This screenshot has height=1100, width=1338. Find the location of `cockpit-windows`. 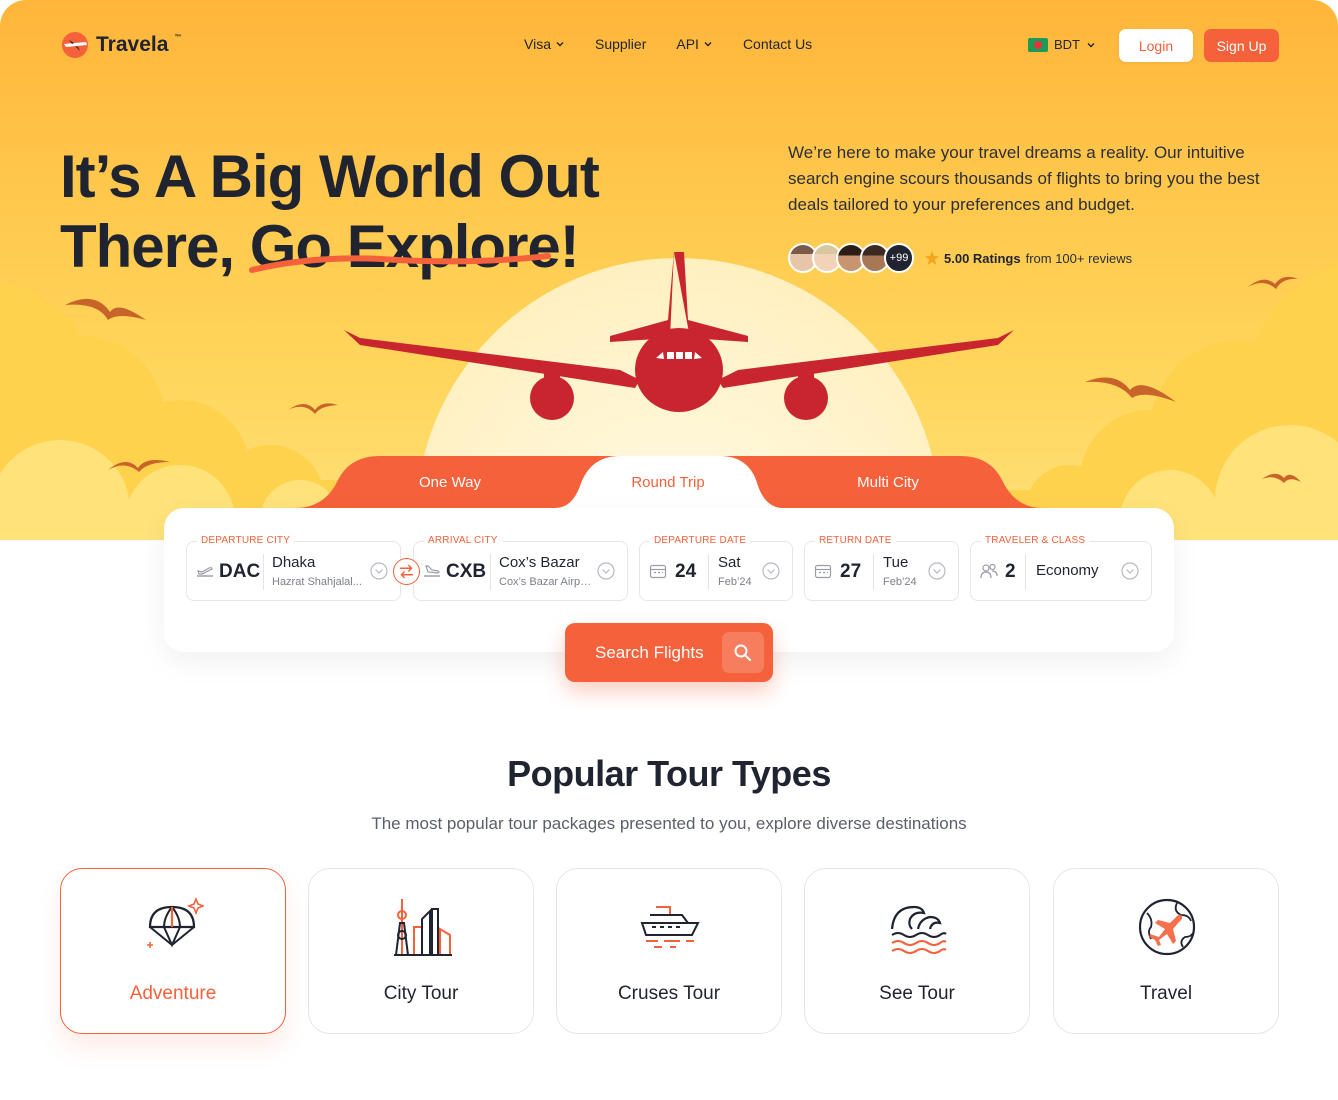

cockpit-windows is located at coordinates (679, 355).